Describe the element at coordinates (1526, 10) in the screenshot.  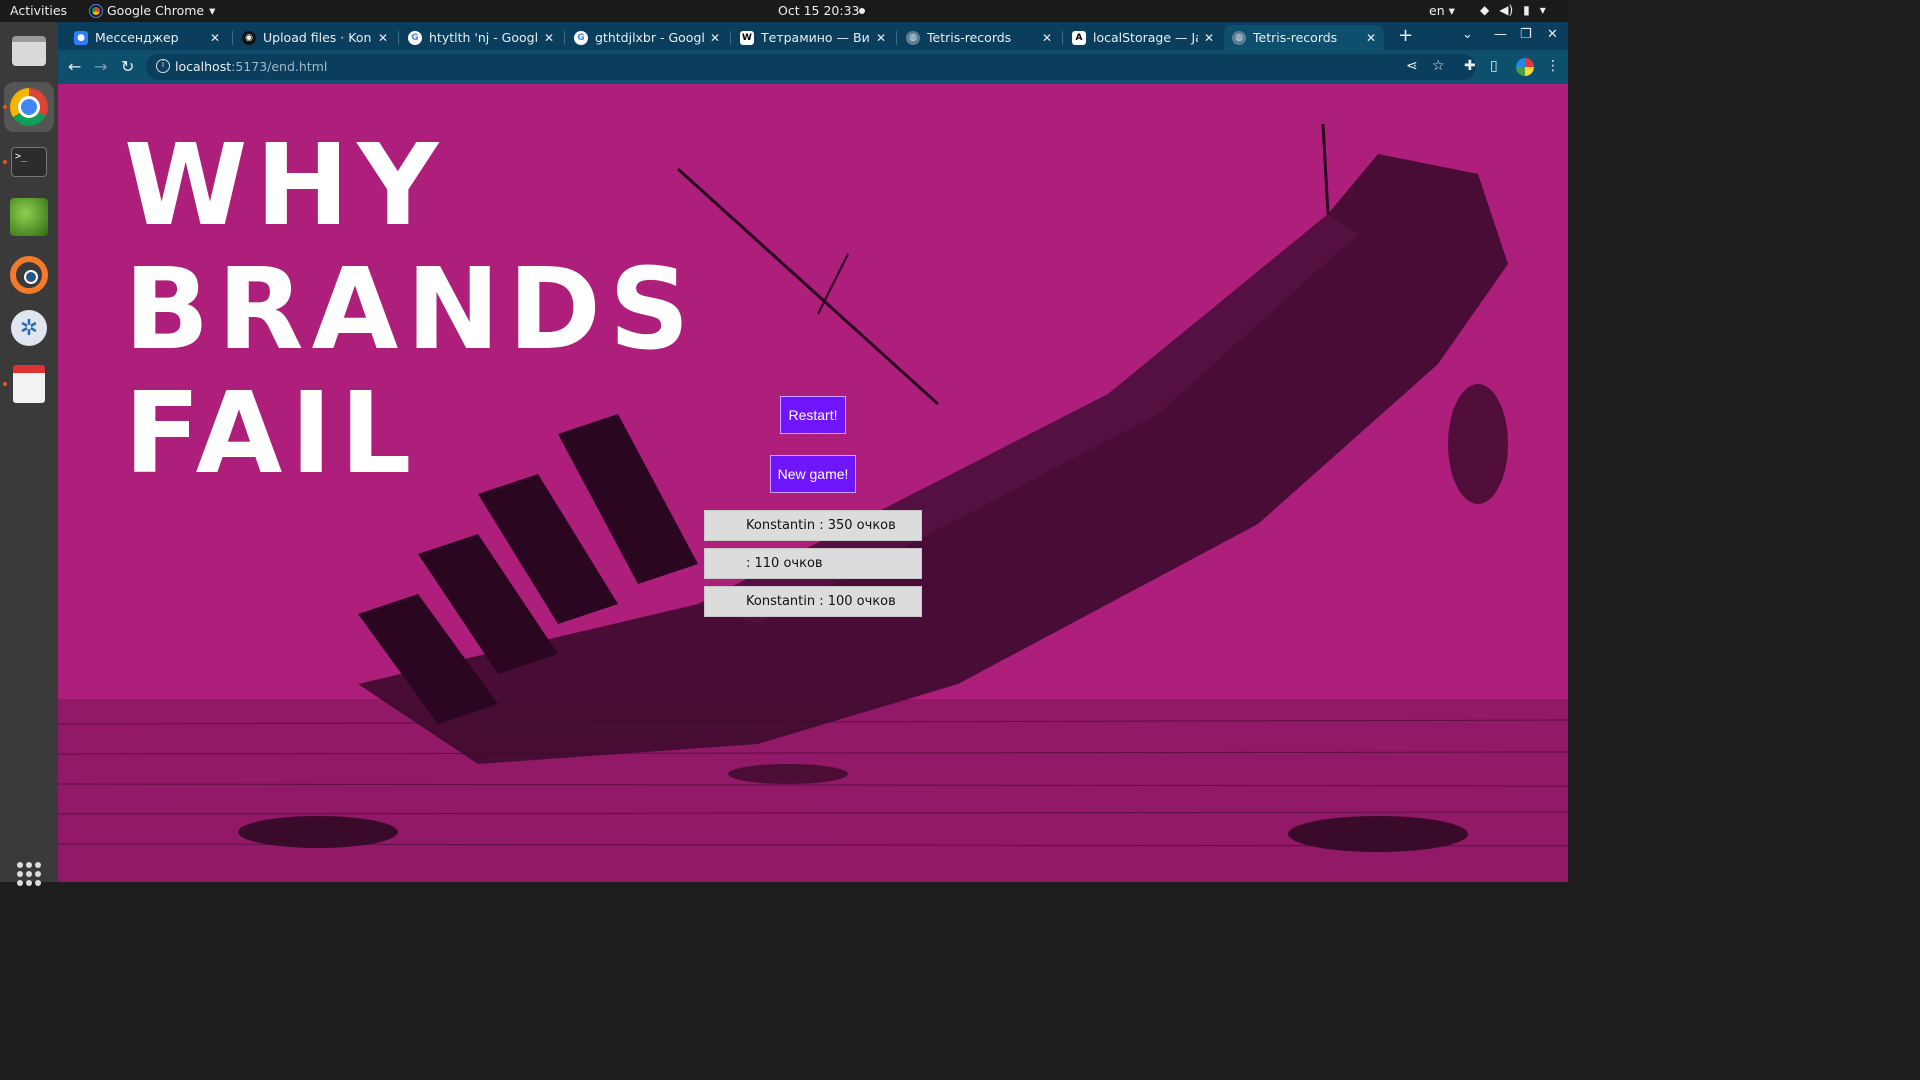
I see `battery-icon: ▮` at that location.